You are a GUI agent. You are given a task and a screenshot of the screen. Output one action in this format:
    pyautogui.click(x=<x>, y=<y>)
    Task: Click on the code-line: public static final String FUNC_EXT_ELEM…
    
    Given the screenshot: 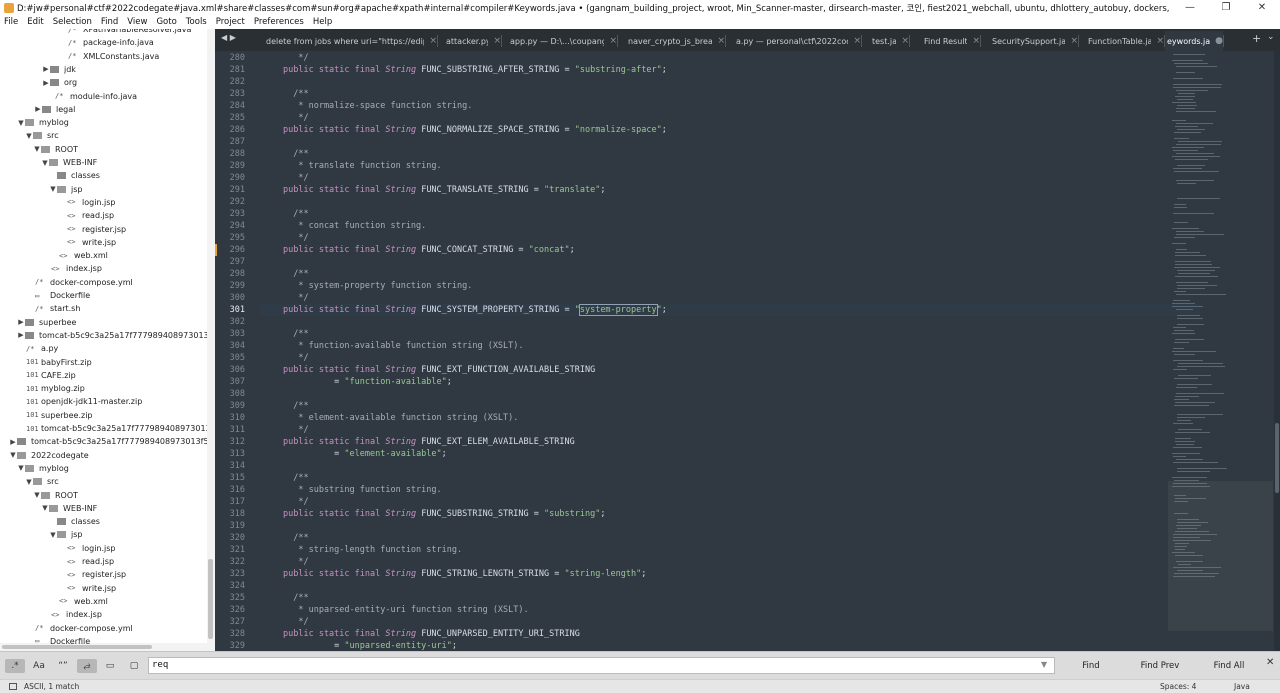 What is the action you would take?
    pyautogui.click(x=429, y=442)
    